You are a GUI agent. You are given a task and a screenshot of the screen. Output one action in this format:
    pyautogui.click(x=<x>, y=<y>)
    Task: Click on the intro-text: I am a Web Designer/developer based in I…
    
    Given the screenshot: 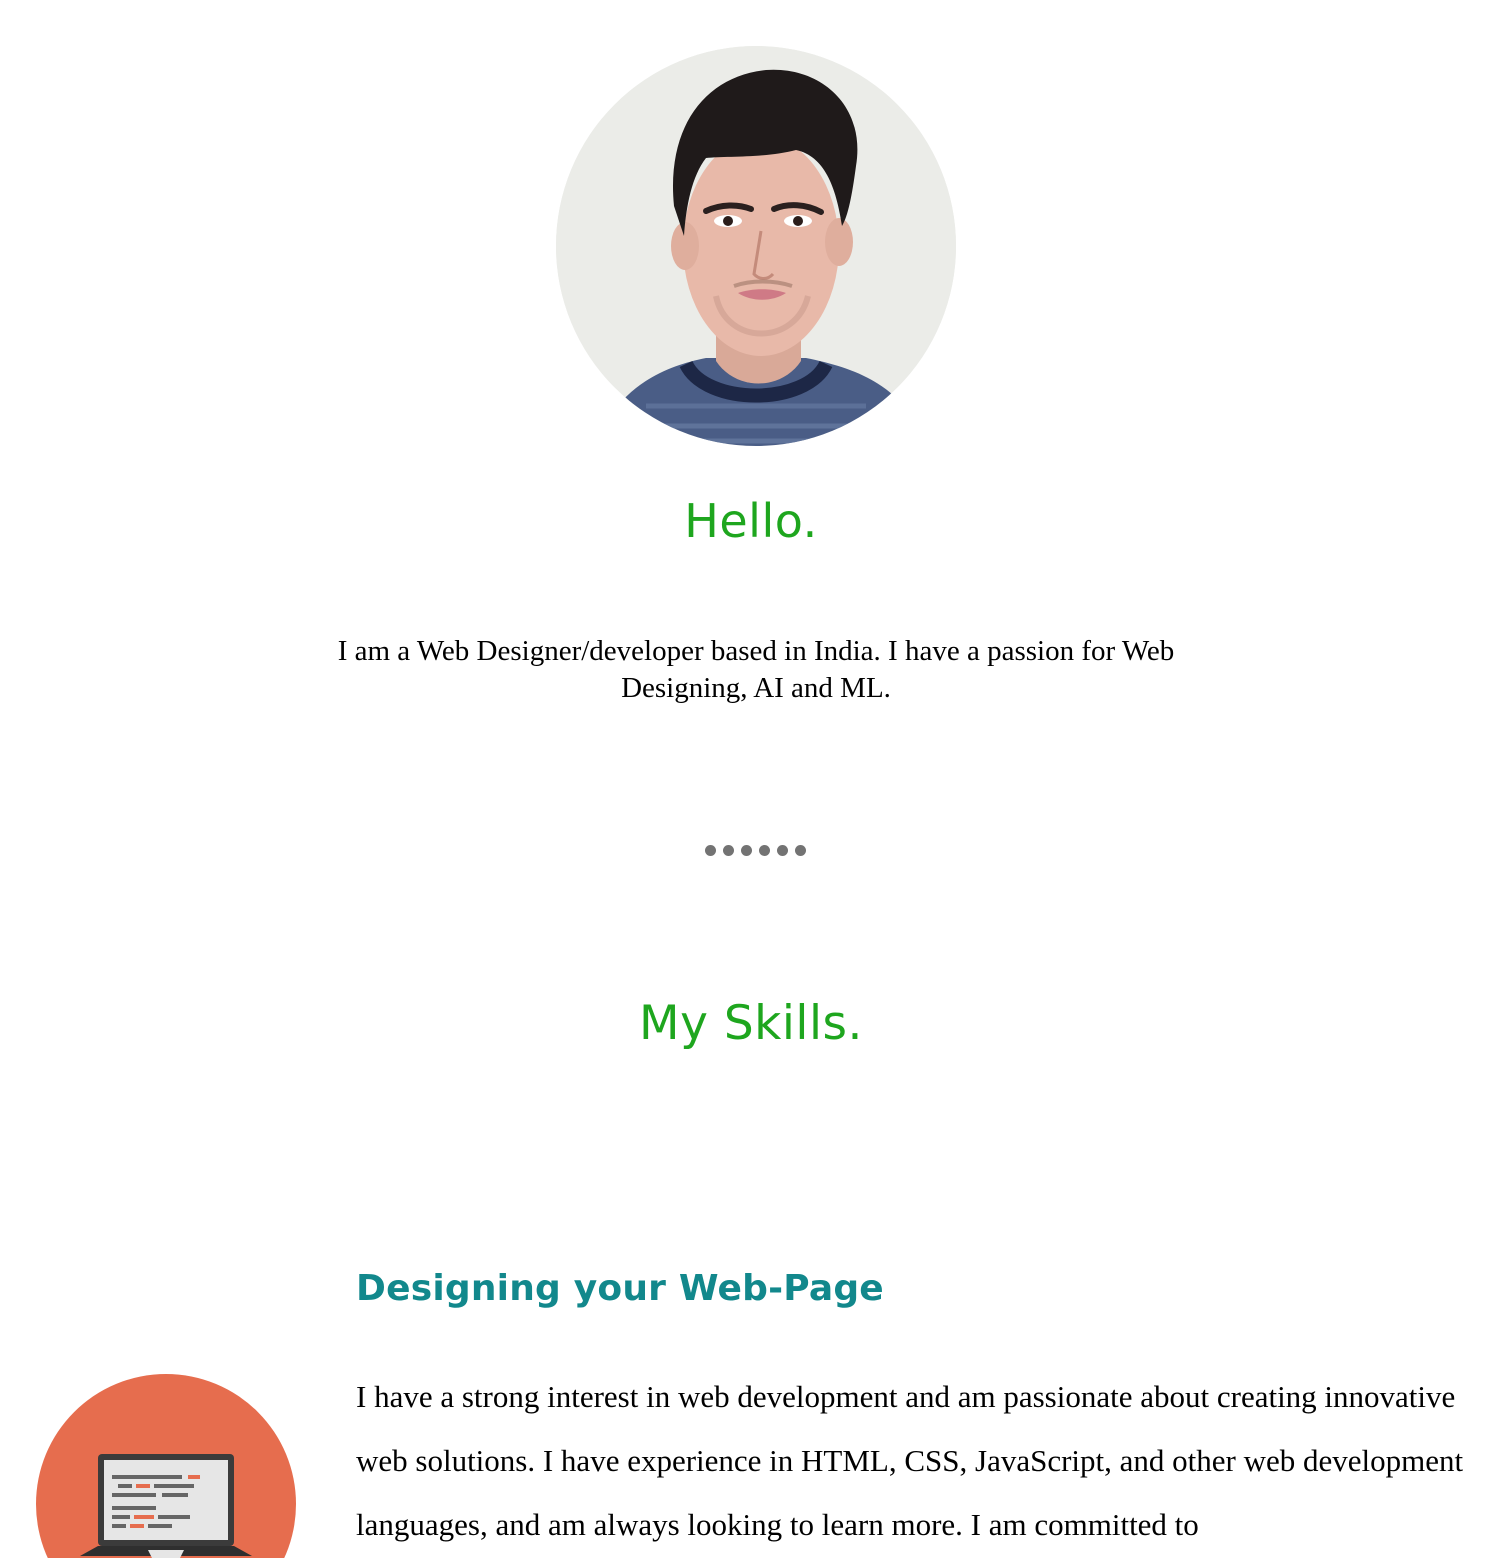 What is the action you would take?
    pyautogui.click(x=756, y=669)
    